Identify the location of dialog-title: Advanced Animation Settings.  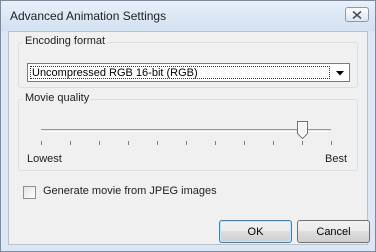
(88, 16).